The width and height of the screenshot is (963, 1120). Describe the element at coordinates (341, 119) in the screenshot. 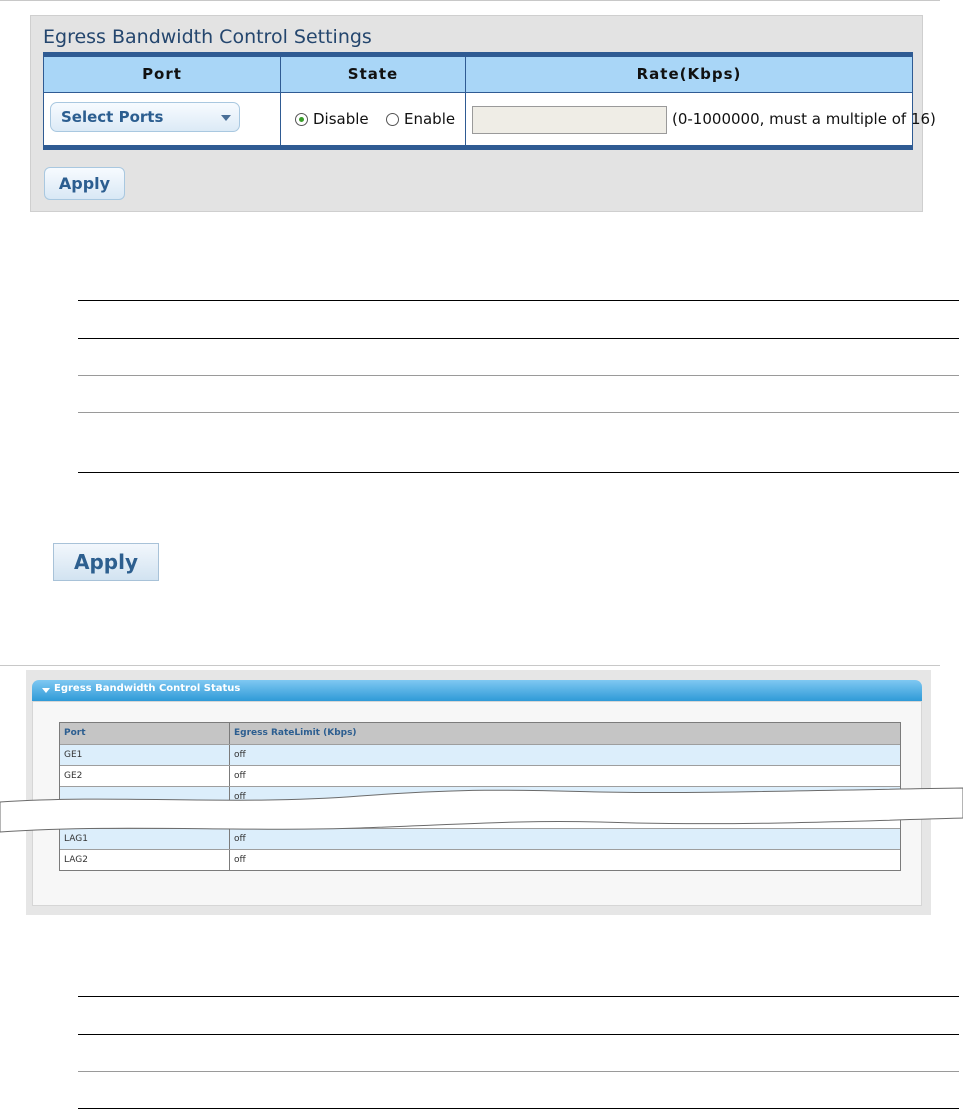

I see `radio-disable-label: Disable` at that location.